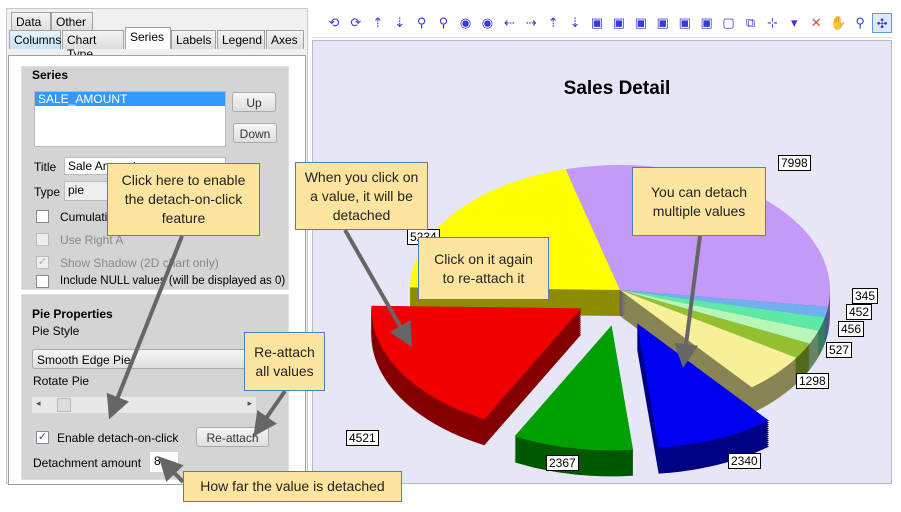 The height and width of the screenshot is (512, 901). Describe the element at coordinates (699, 201) in the screenshot. I see `callout-multiple: You can detach multiple values` at that location.